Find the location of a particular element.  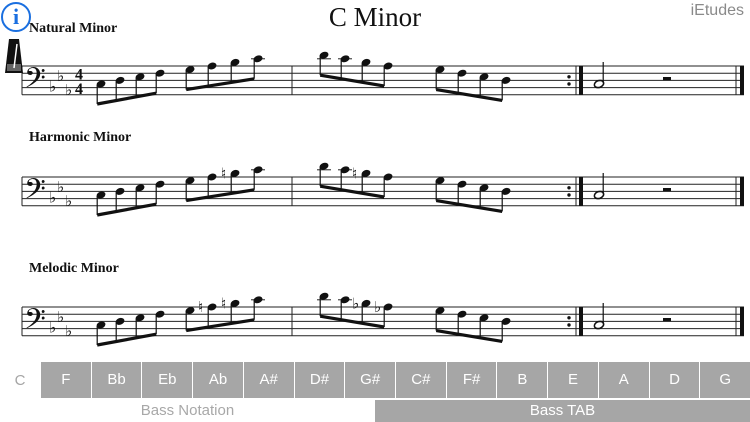

key-button-f-sharp: F# is located at coordinates (471, 380).